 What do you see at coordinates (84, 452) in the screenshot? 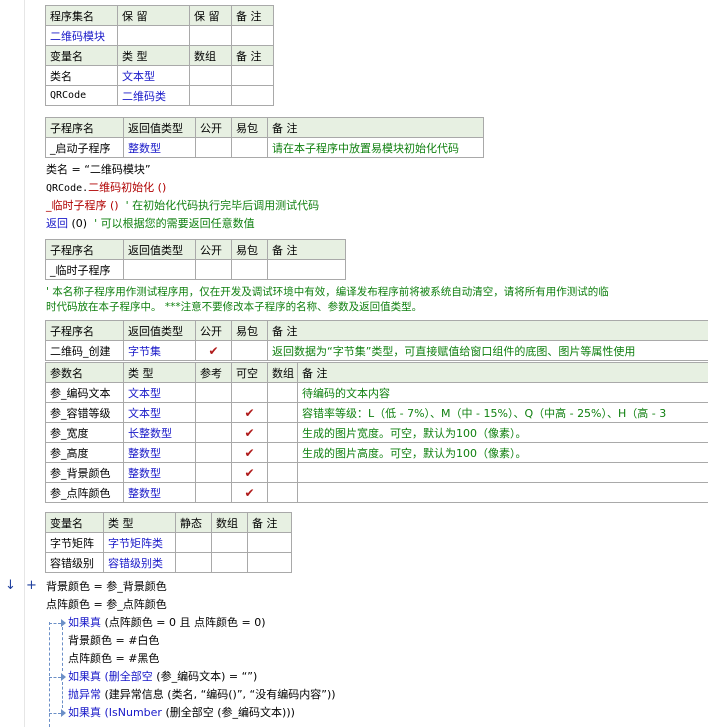
I see `param-name-cell: 参_高度` at bounding box center [84, 452].